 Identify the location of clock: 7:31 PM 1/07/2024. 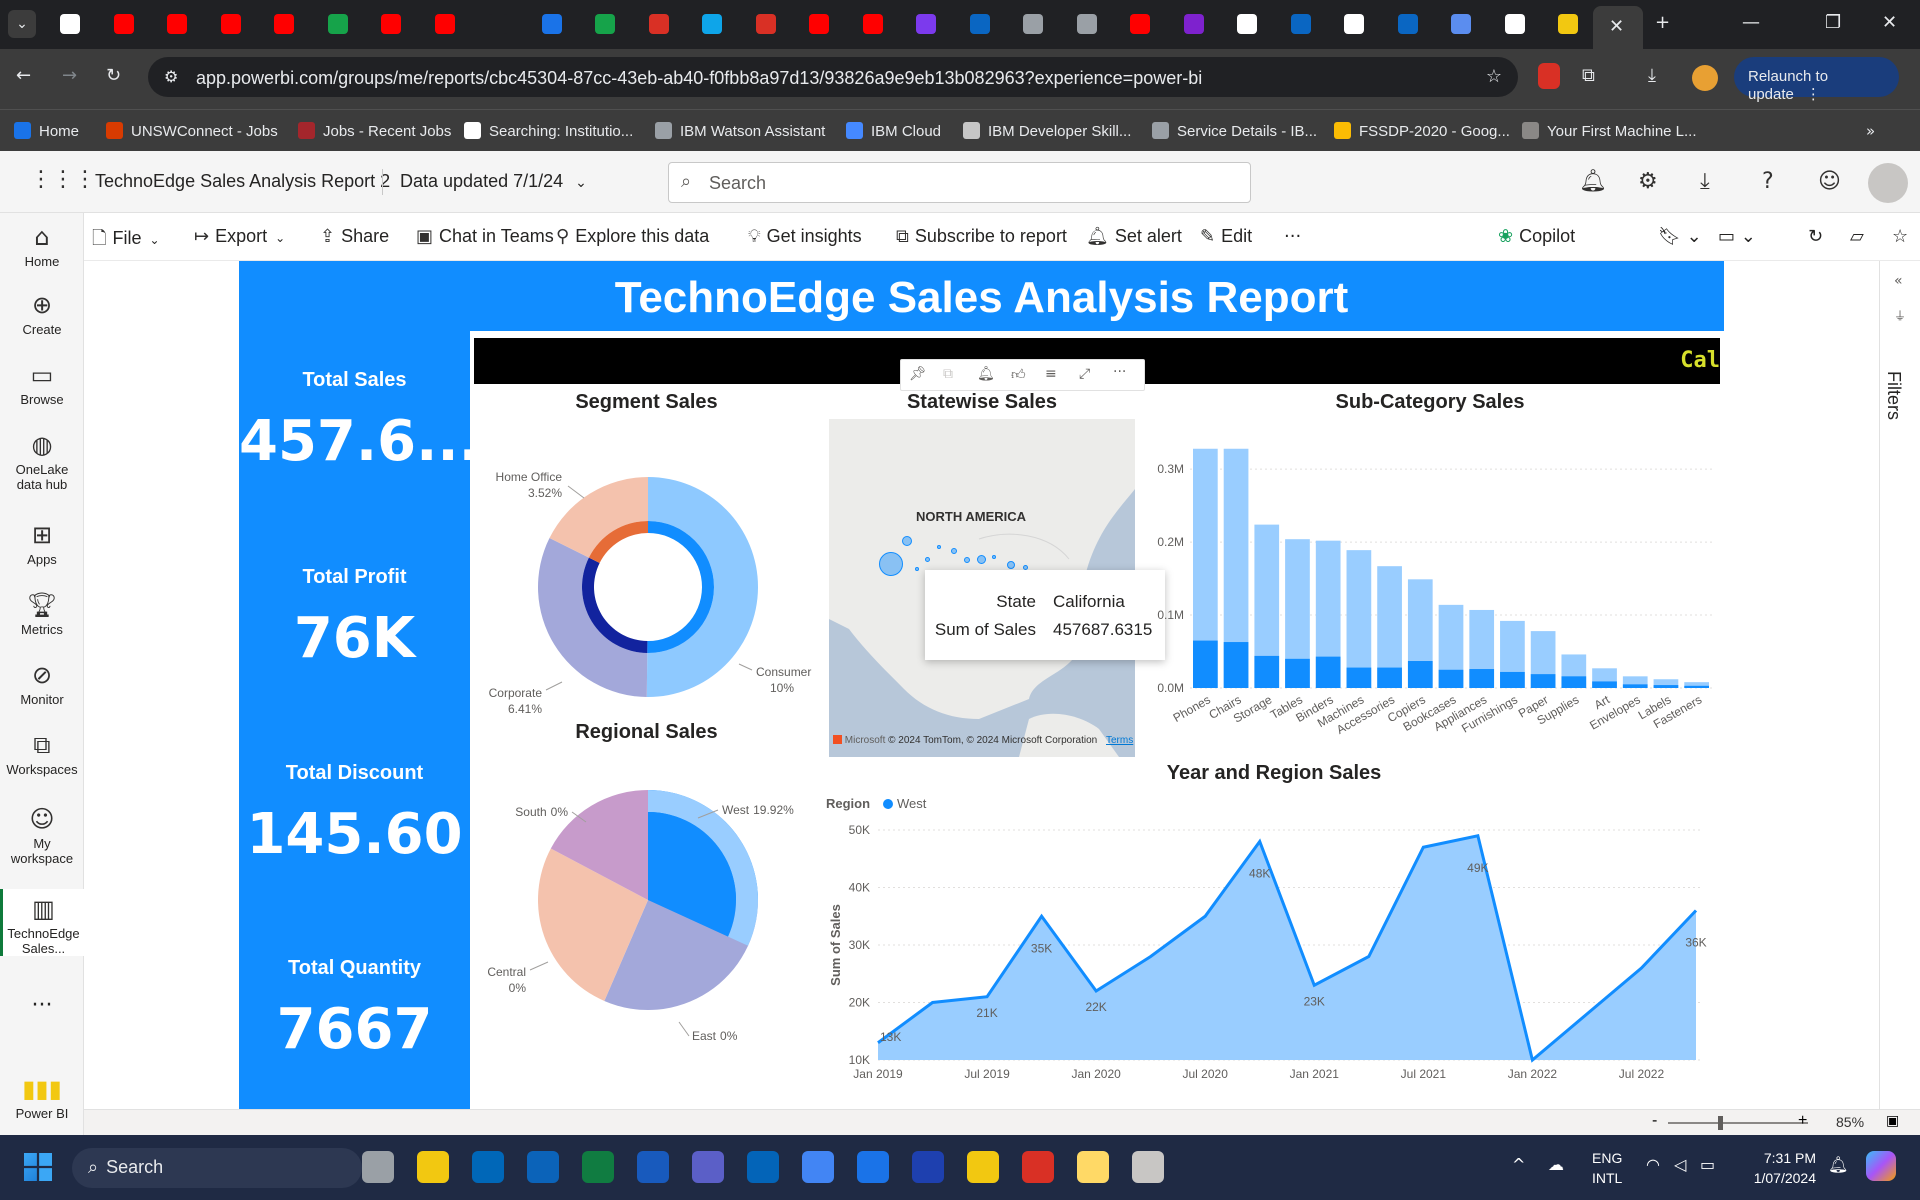
(1781, 1168).